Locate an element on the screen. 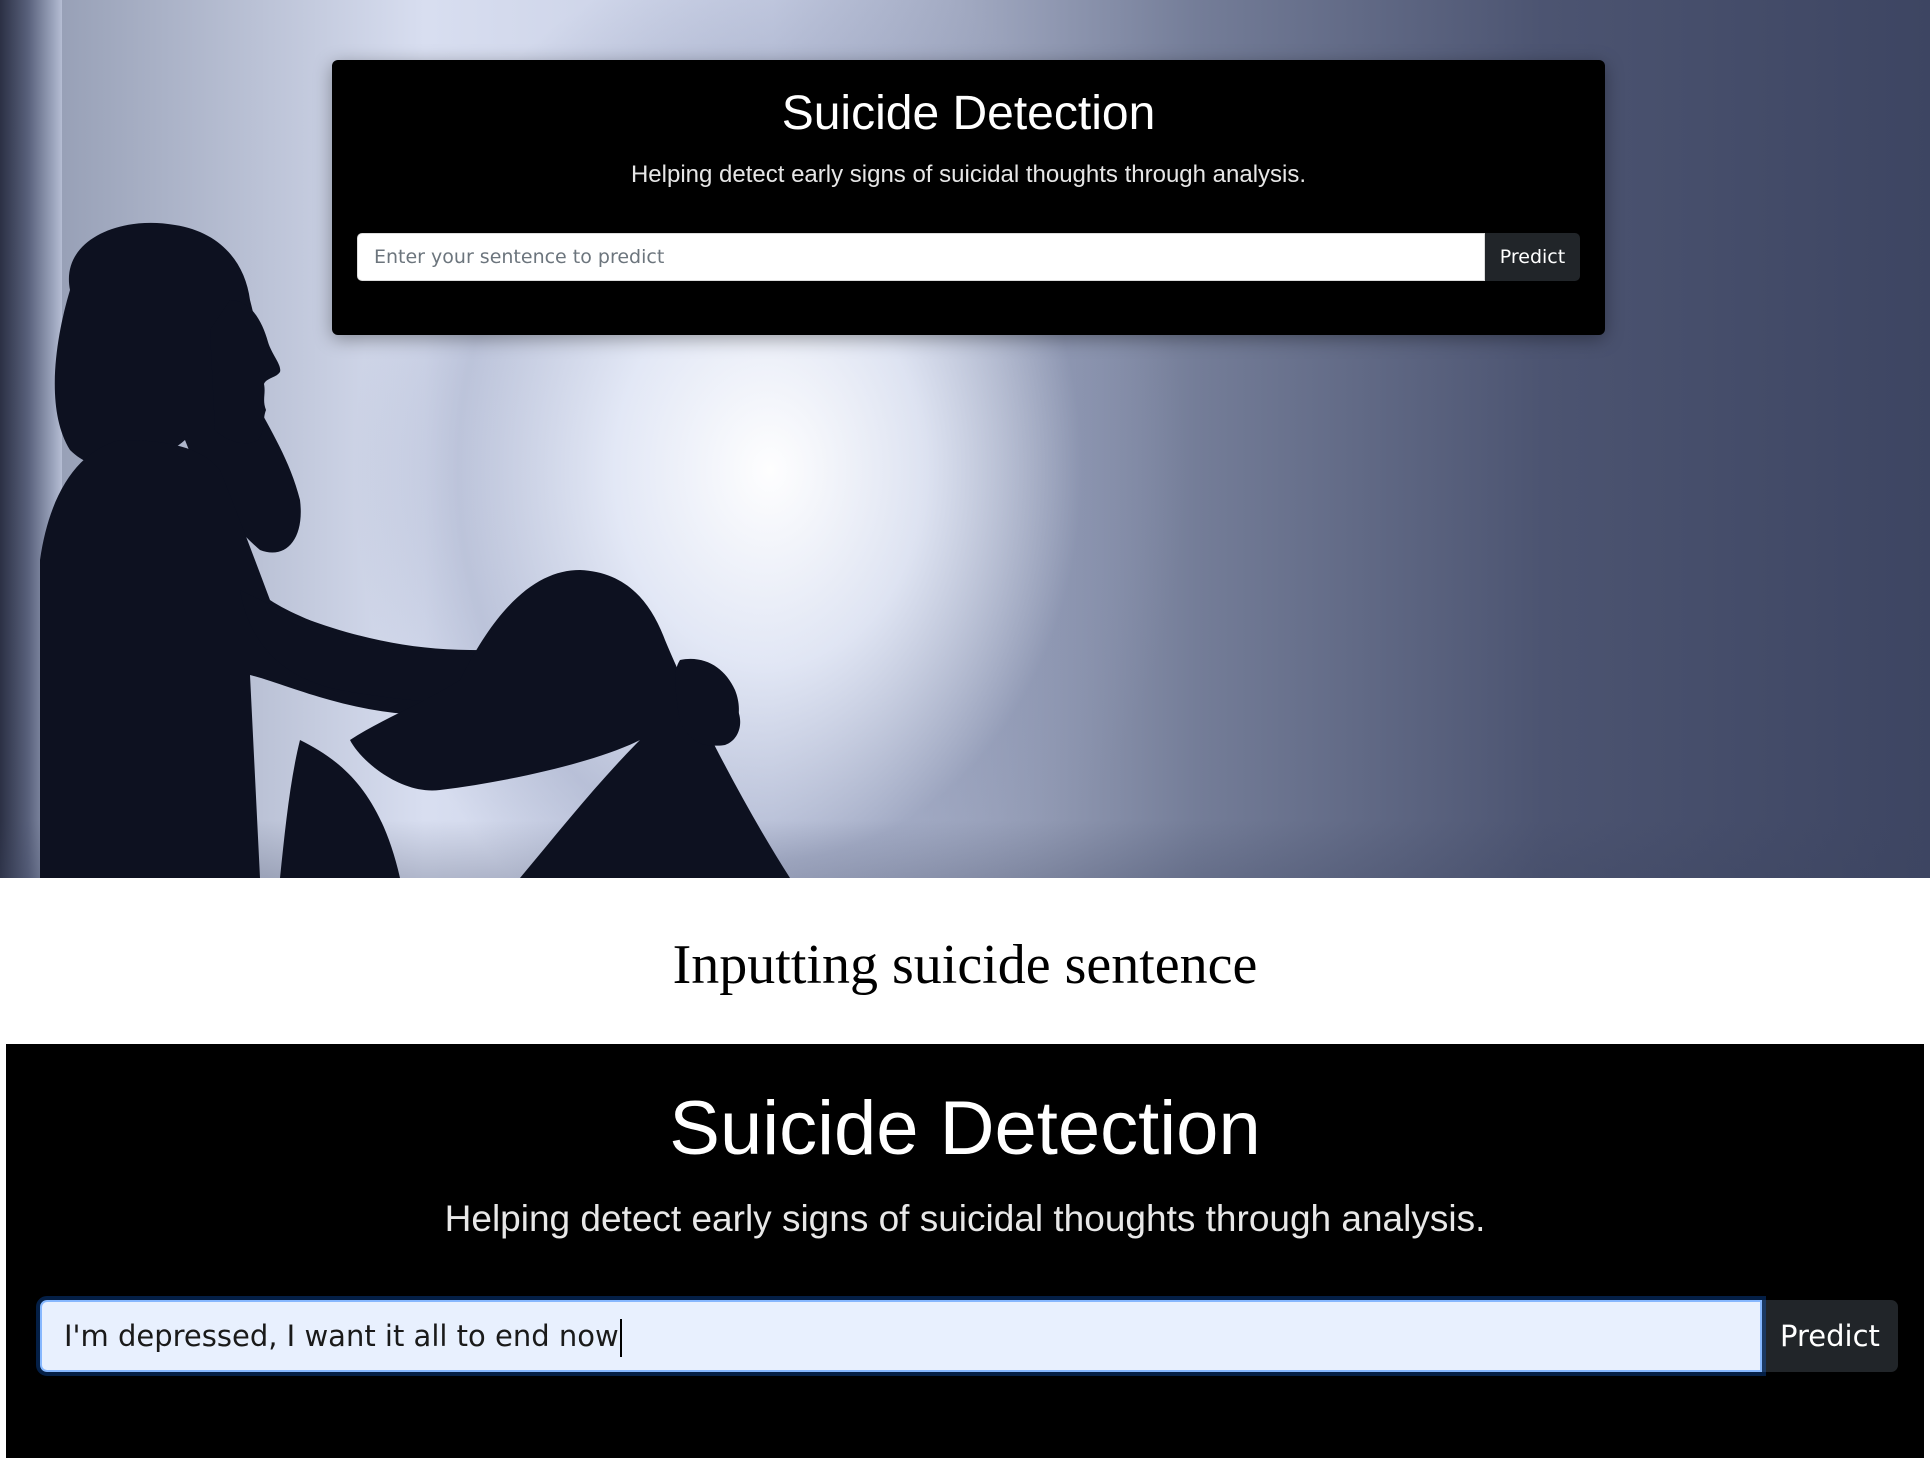  sentence-input-group: Enter your sentence to predict Predict is located at coordinates (968, 257).